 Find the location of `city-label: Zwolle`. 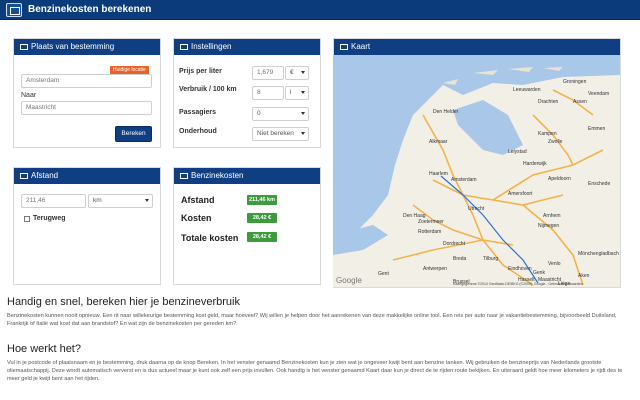

city-label: Zwolle is located at coordinates (555, 142).